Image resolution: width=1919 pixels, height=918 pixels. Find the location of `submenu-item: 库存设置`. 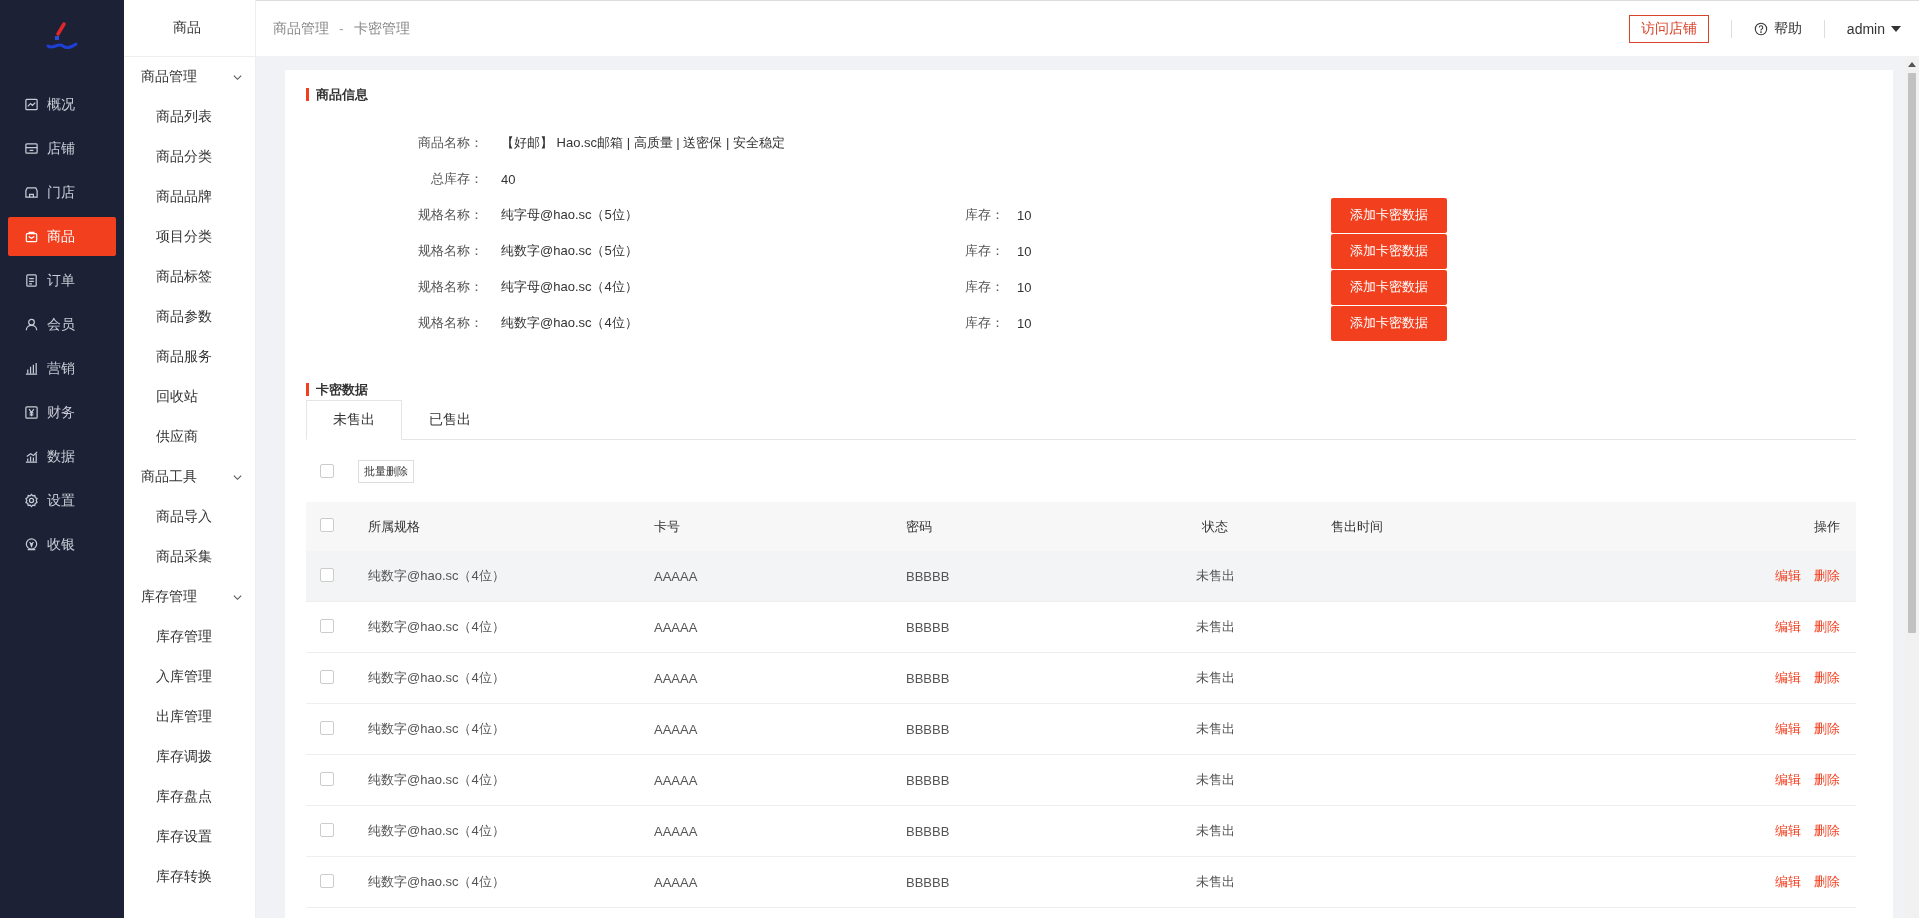

submenu-item: 库存设置 is located at coordinates (189, 837).